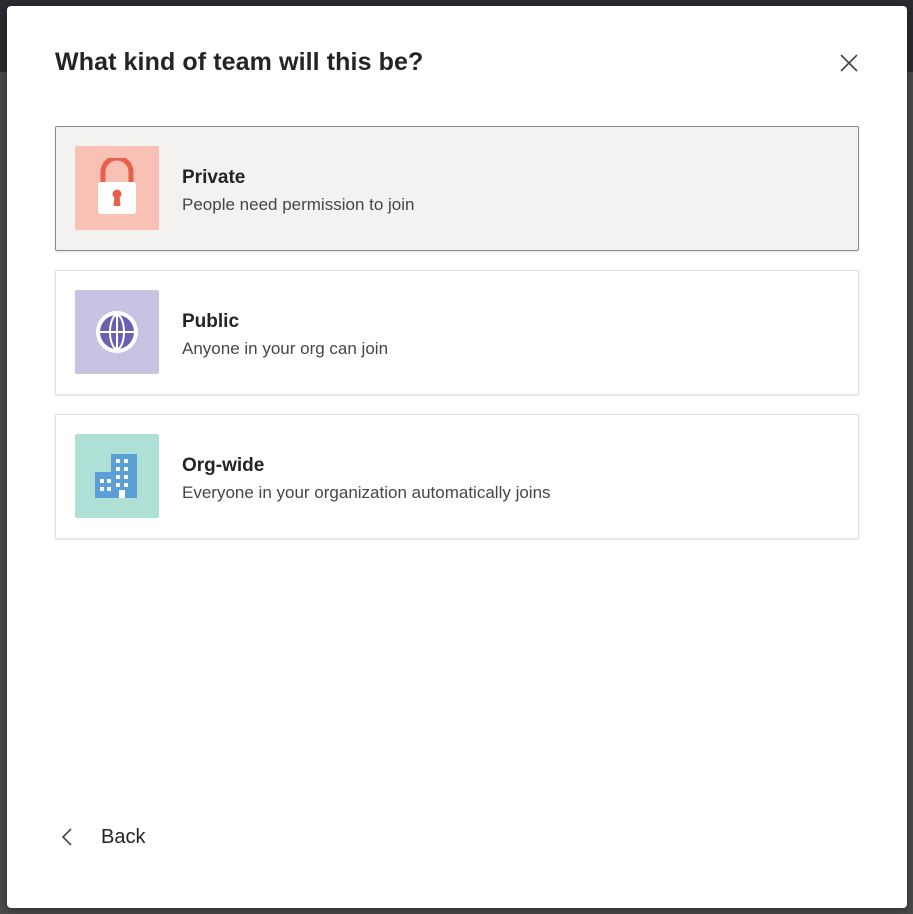  What do you see at coordinates (239, 62) in the screenshot?
I see `dialog-title: What kind of team will this be?` at bounding box center [239, 62].